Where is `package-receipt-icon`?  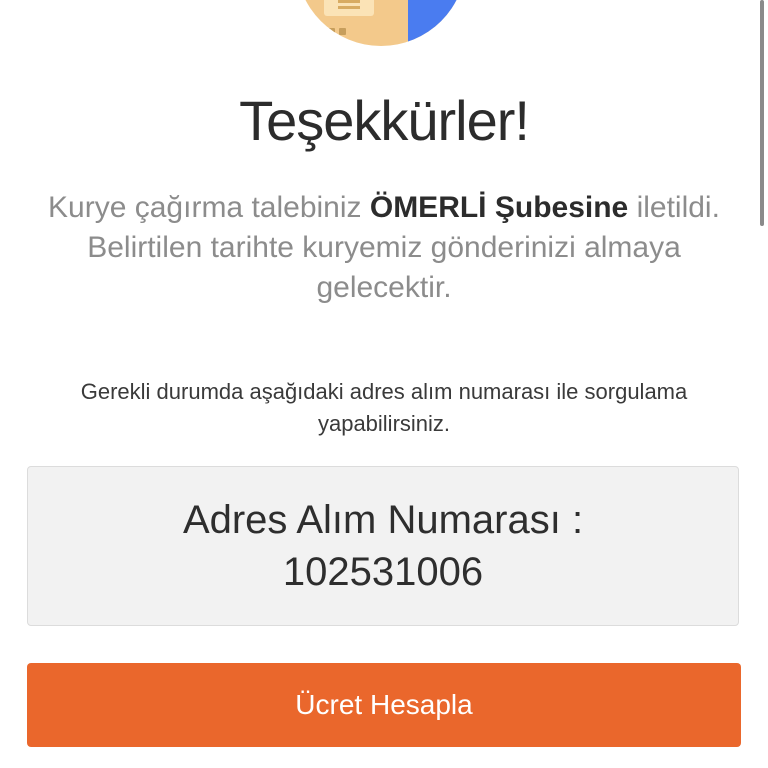
package-receipt-icon is located at coordinates (381, 23).